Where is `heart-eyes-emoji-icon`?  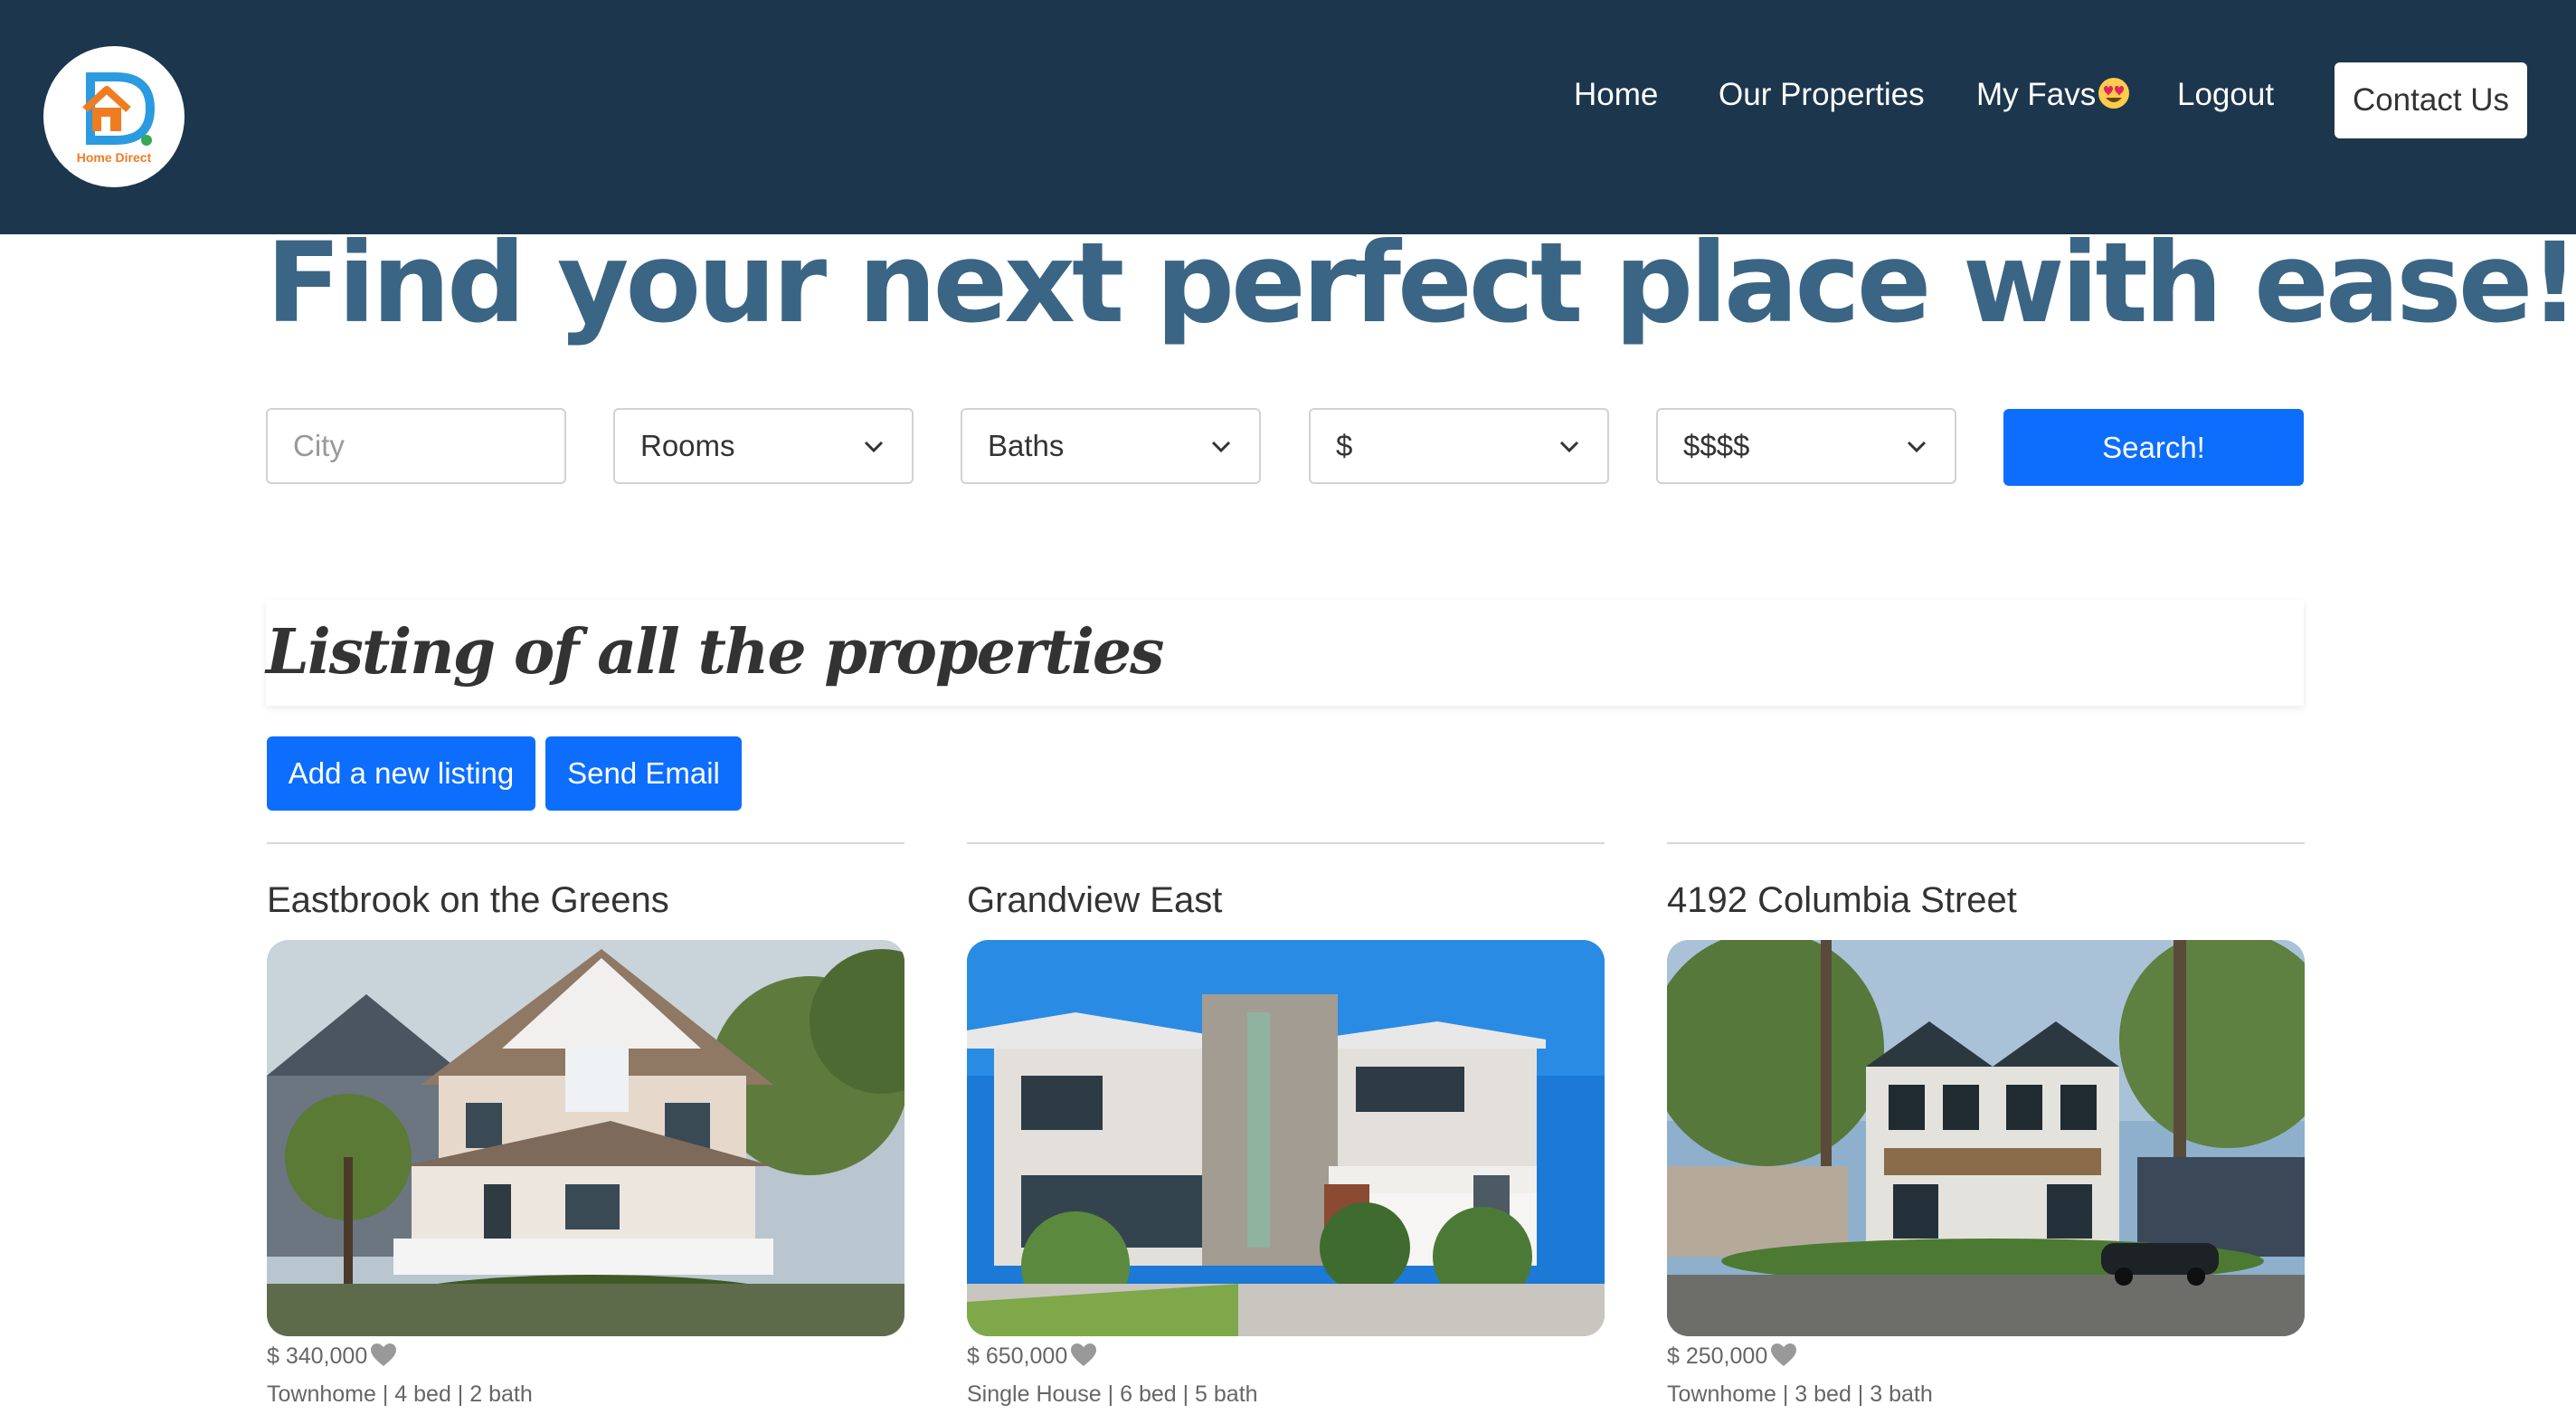 heart-eyes-emoji-icon is located at coordinates (2114, 93).